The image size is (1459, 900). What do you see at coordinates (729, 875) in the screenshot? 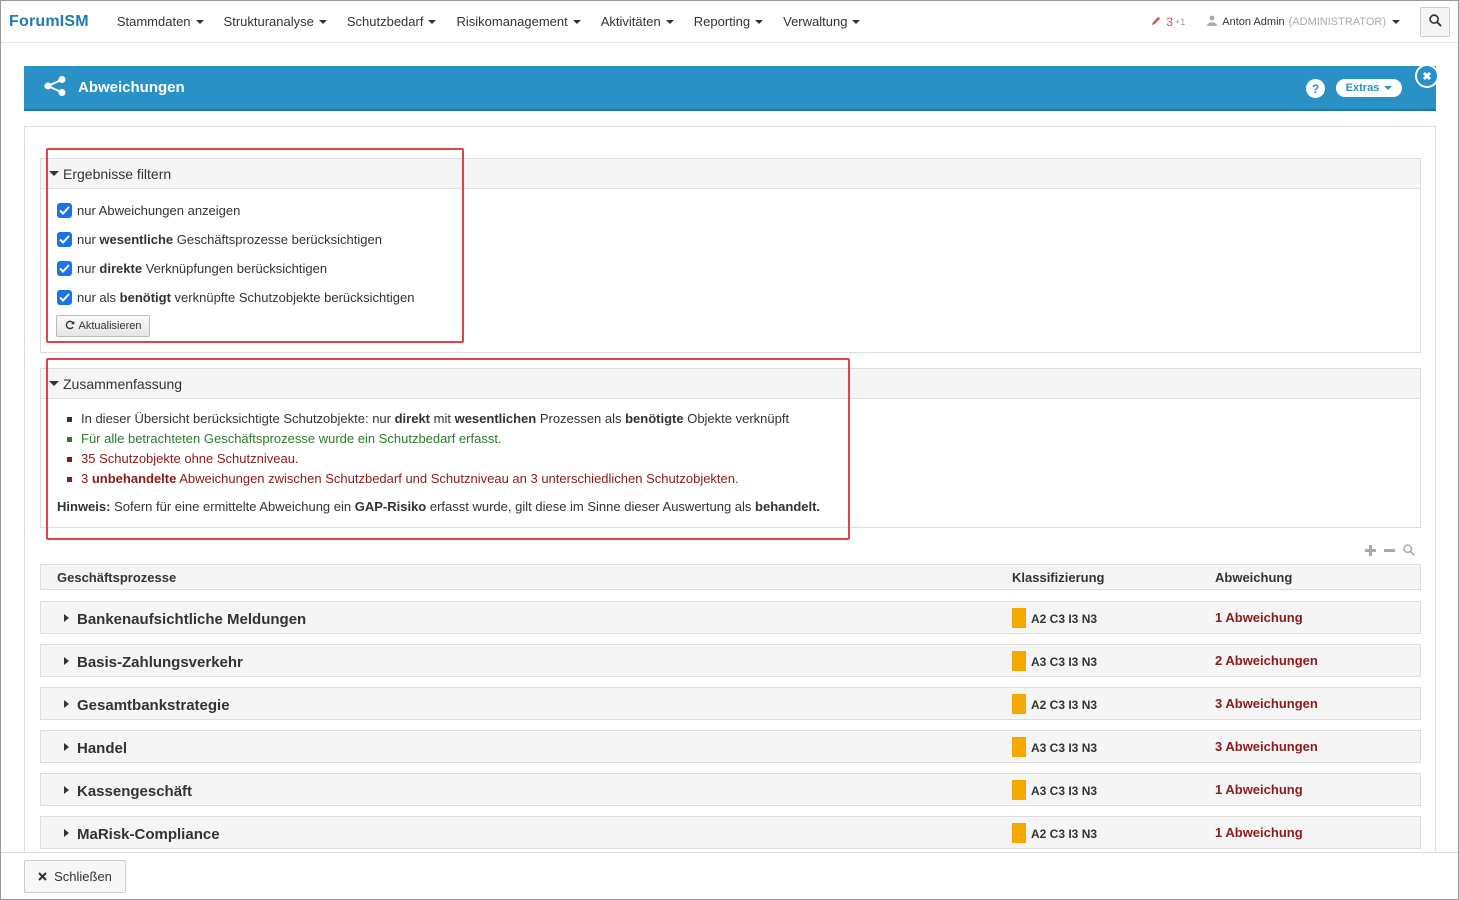
I see `footer-bar: Schließen` at bounding box center [729, 875].